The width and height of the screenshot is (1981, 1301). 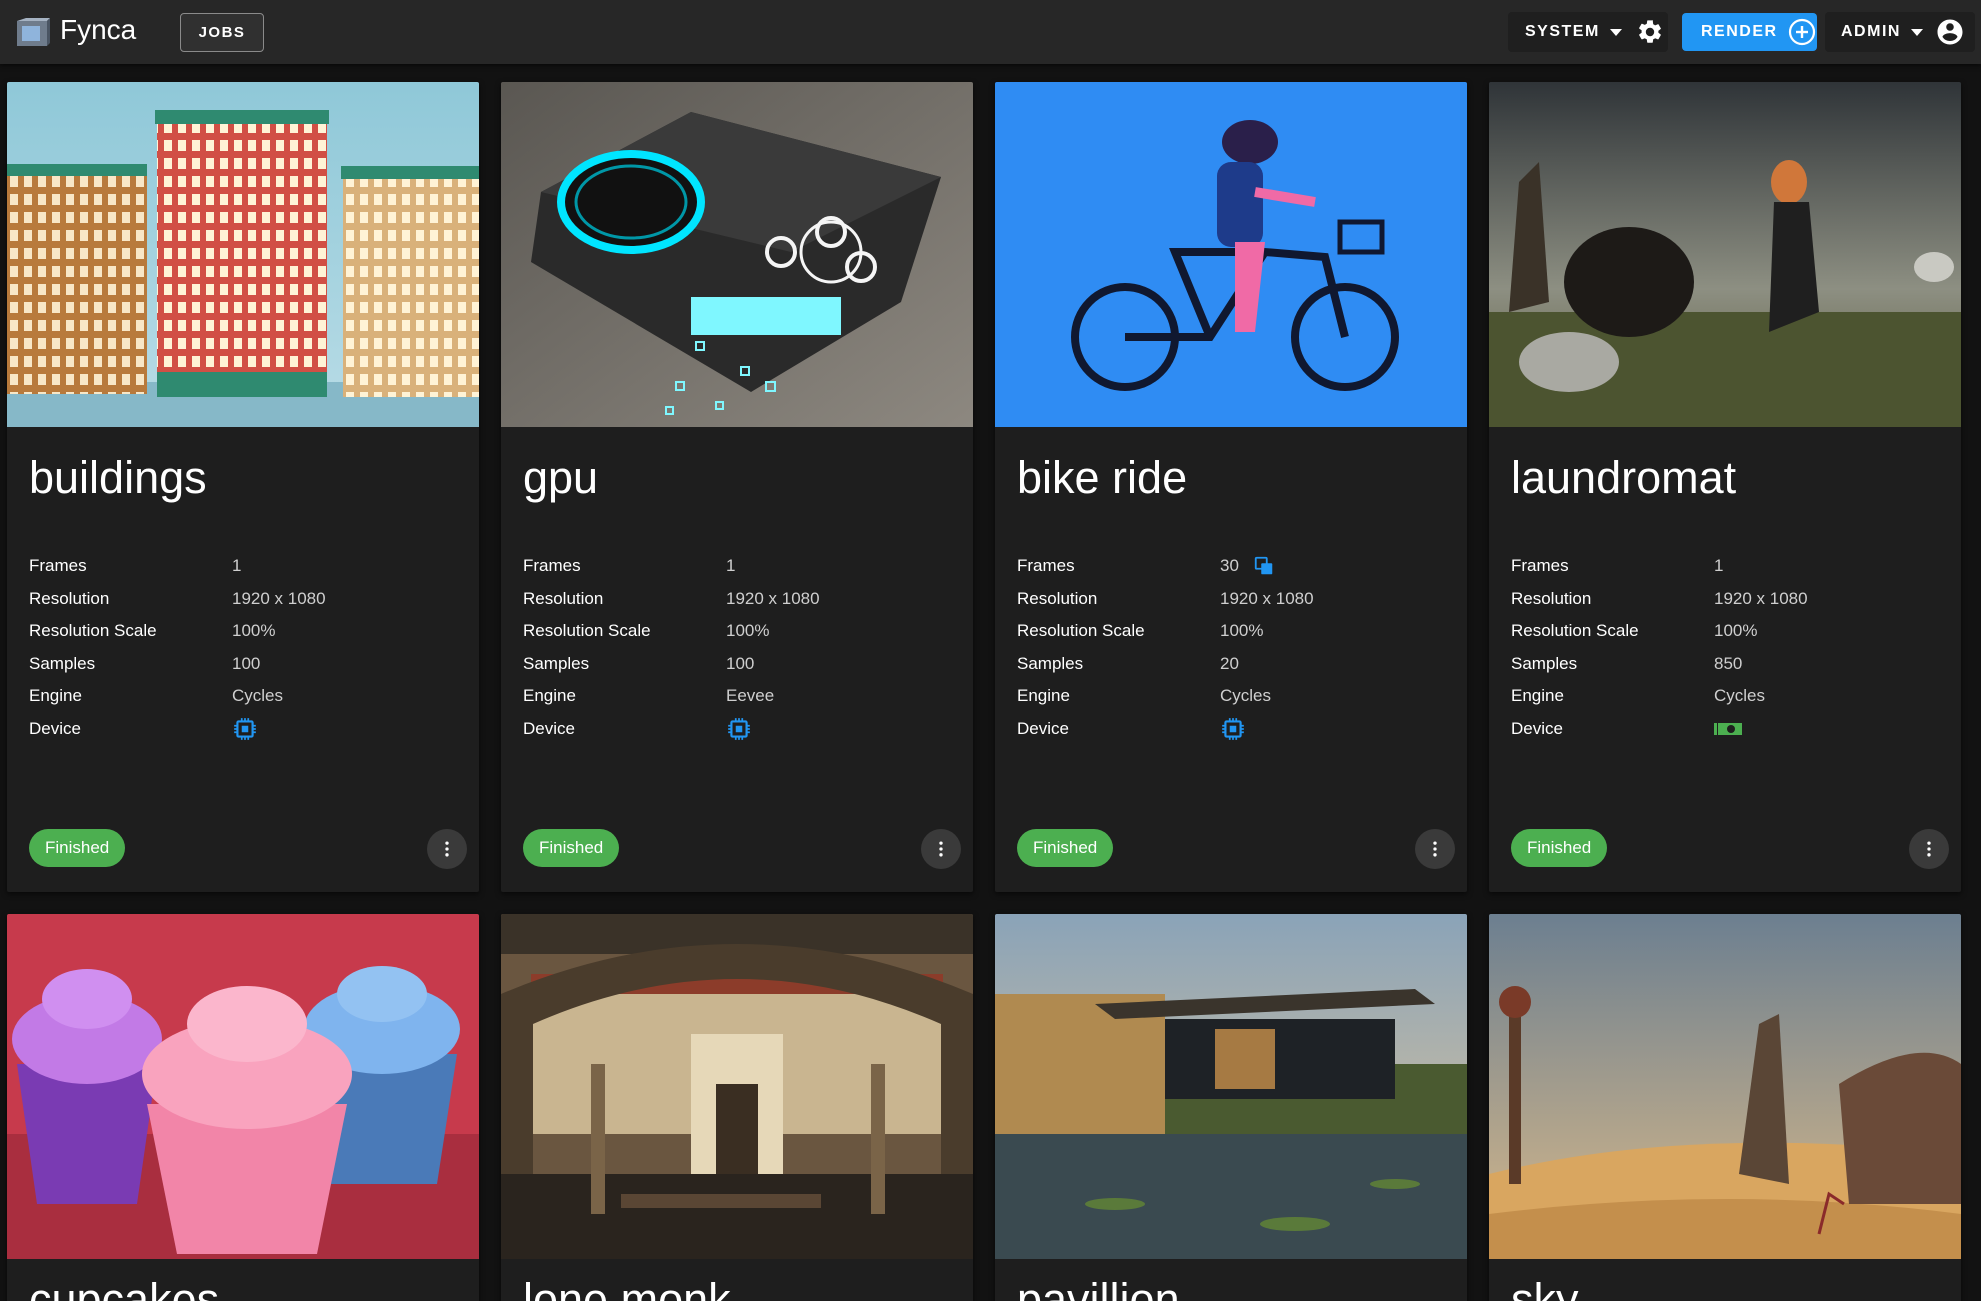 What do you see at coordinates (118, 477) in the screenshot?
I see `job-title: buildings` at bounding box center [118, 477].